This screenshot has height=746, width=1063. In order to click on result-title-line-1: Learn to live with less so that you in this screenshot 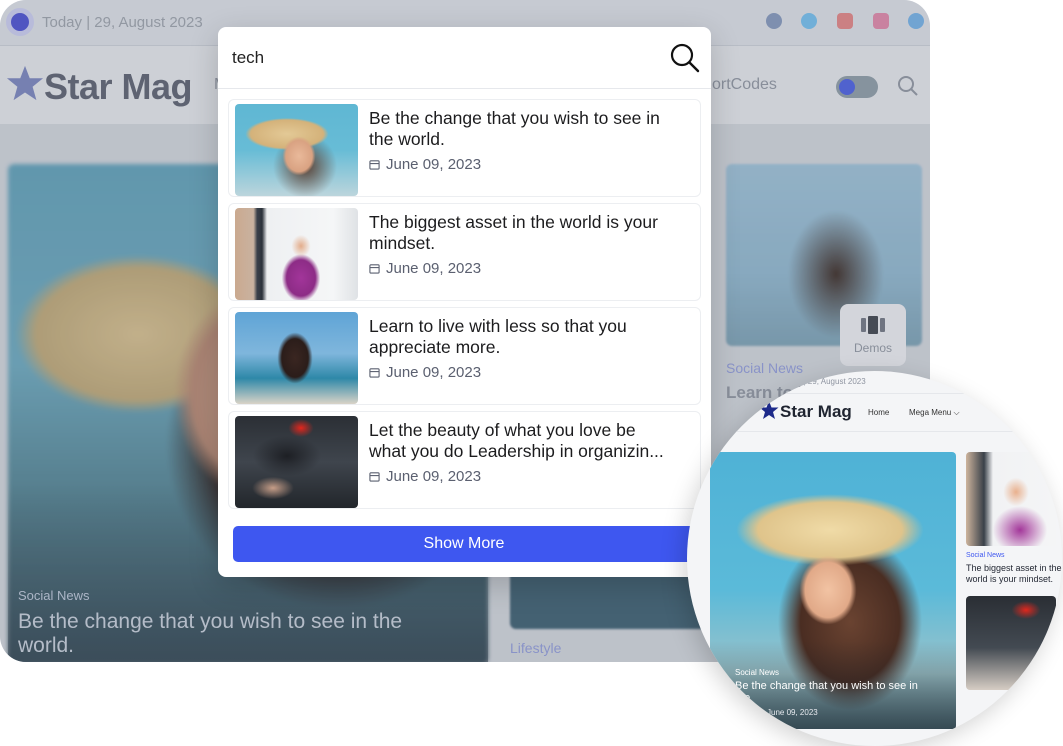, I will do `click(498, 326)`.